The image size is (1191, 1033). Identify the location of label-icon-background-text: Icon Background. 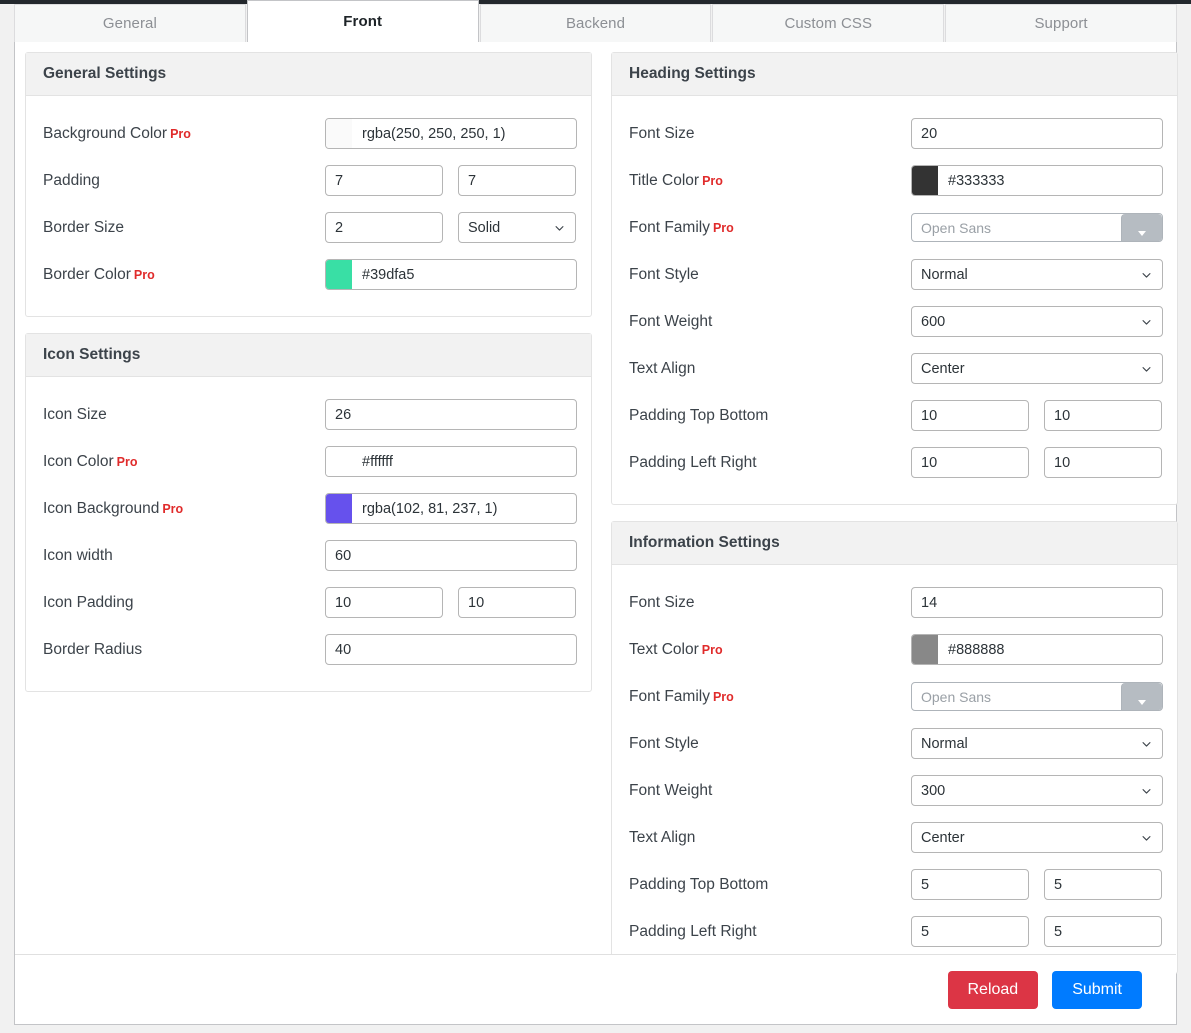
(101, 508).